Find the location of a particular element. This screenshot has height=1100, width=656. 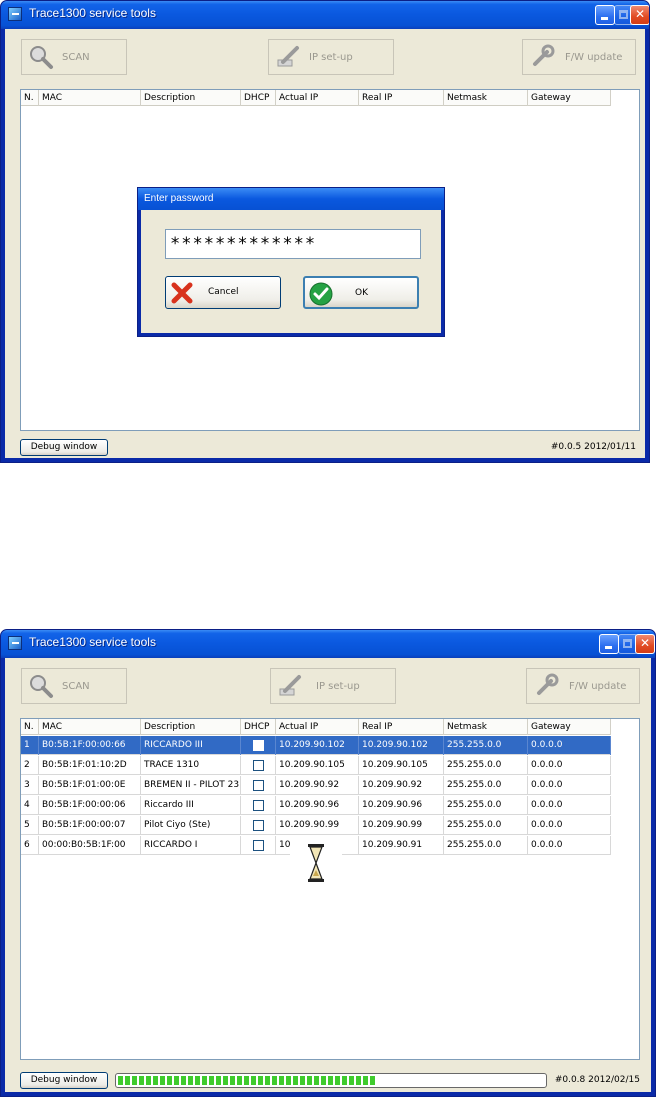

password-input: ************* is located at coordinates (293, 244).